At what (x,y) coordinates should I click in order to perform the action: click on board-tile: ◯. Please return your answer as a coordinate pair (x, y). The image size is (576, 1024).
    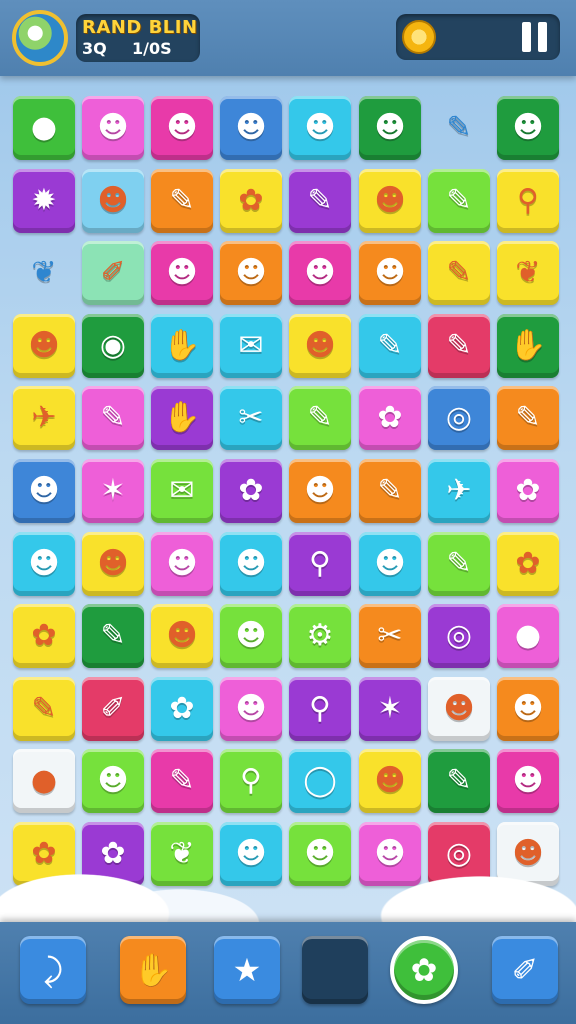
    Looking at the image, I should click on (320, 781).